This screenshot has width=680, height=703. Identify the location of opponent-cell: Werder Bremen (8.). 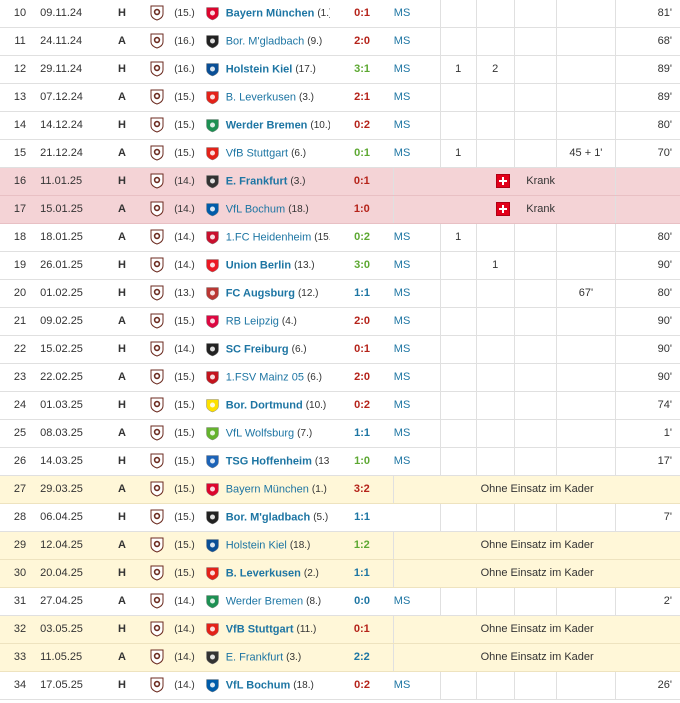
(266, 601).